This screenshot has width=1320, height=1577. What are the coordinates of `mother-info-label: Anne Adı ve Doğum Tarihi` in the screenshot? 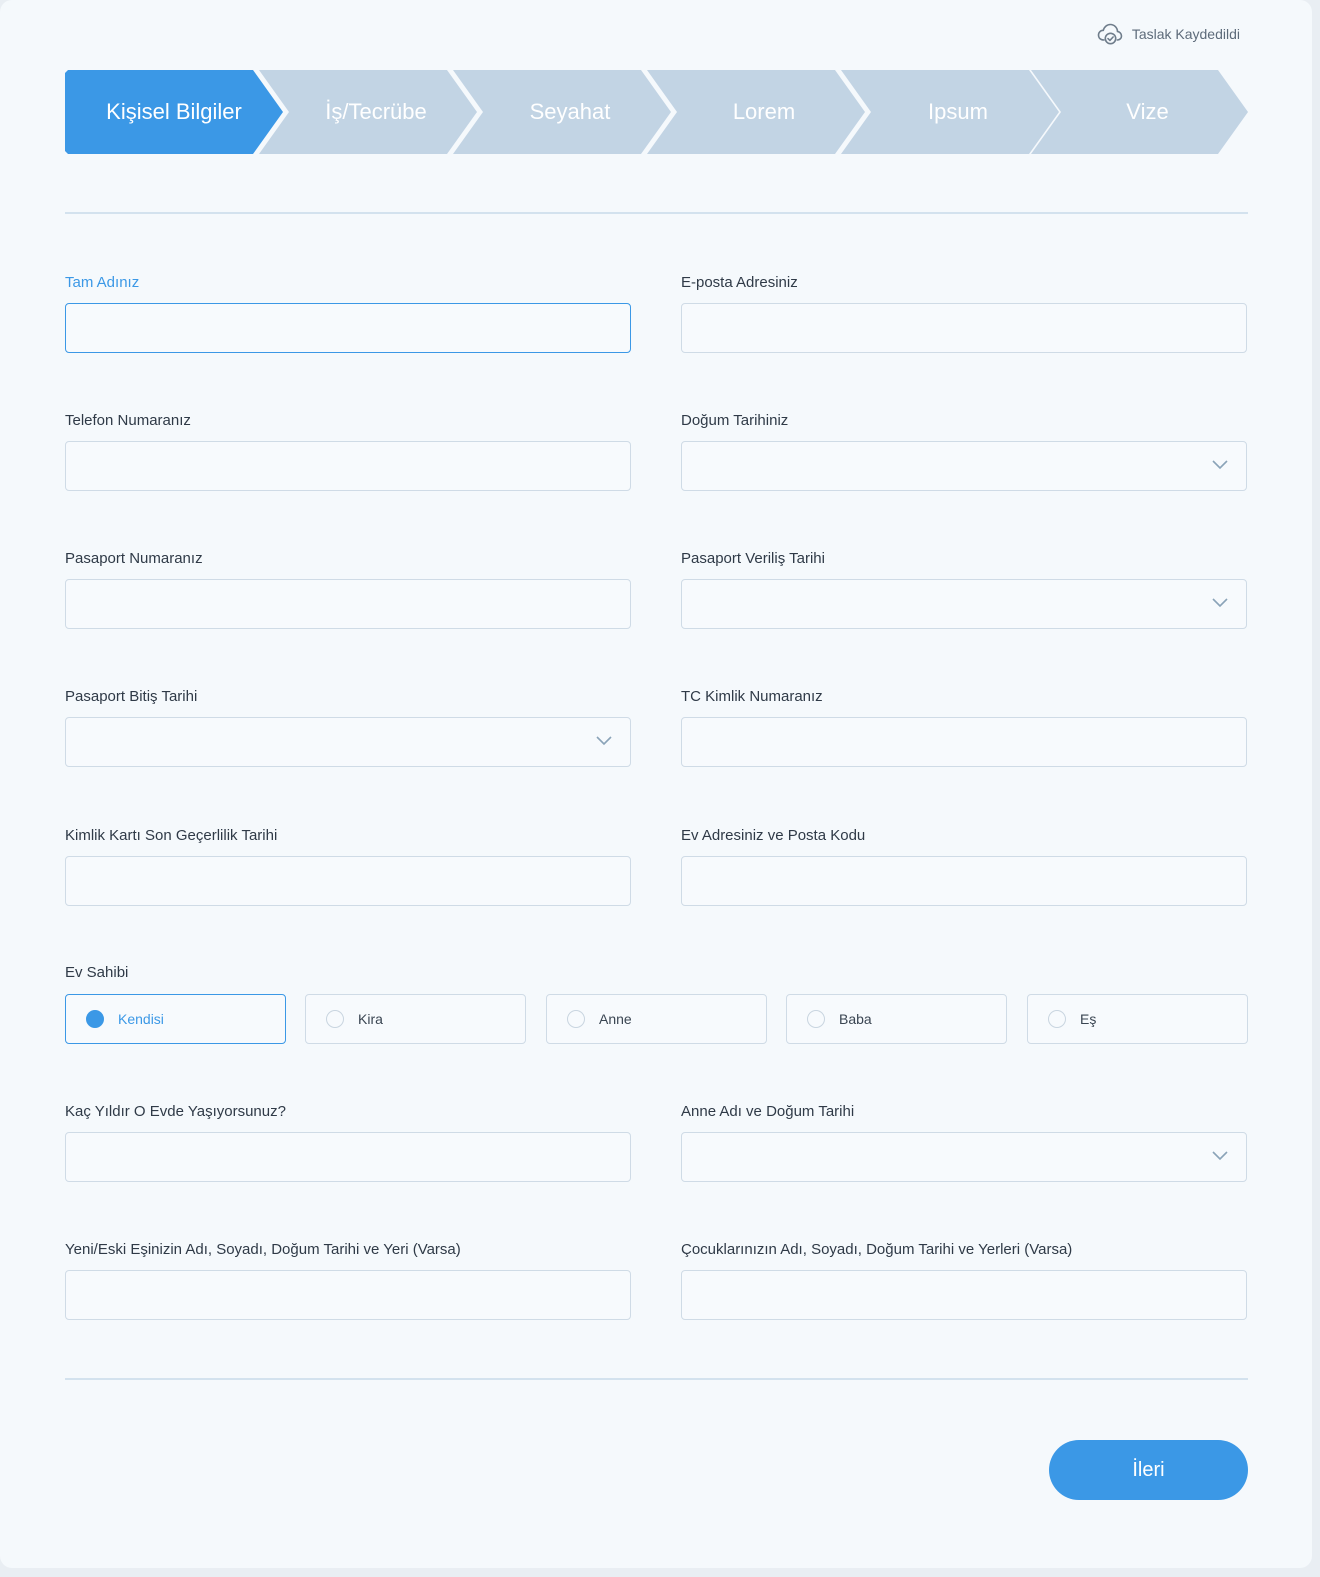 It's located at (768, 1111).